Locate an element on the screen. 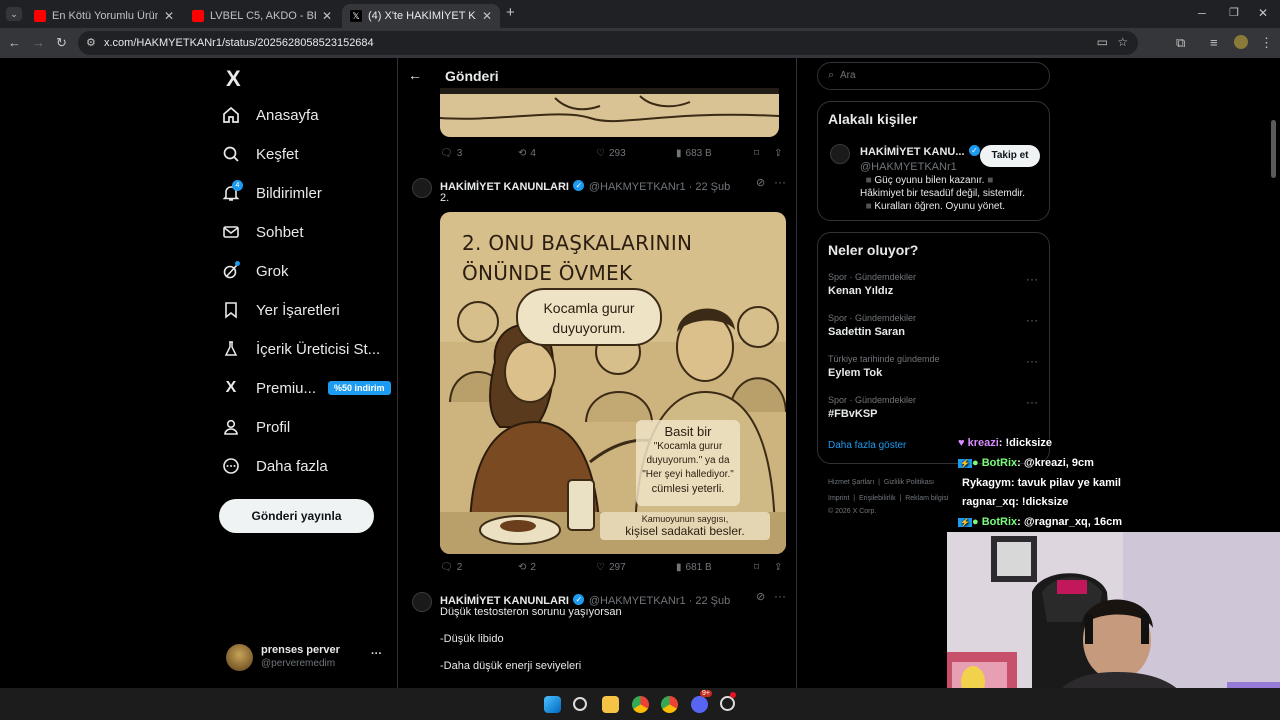 This screenshot has height=720, width=1280. chat-message: ♥ kreazi: !dicksize is located at coordinates (1005, 443).